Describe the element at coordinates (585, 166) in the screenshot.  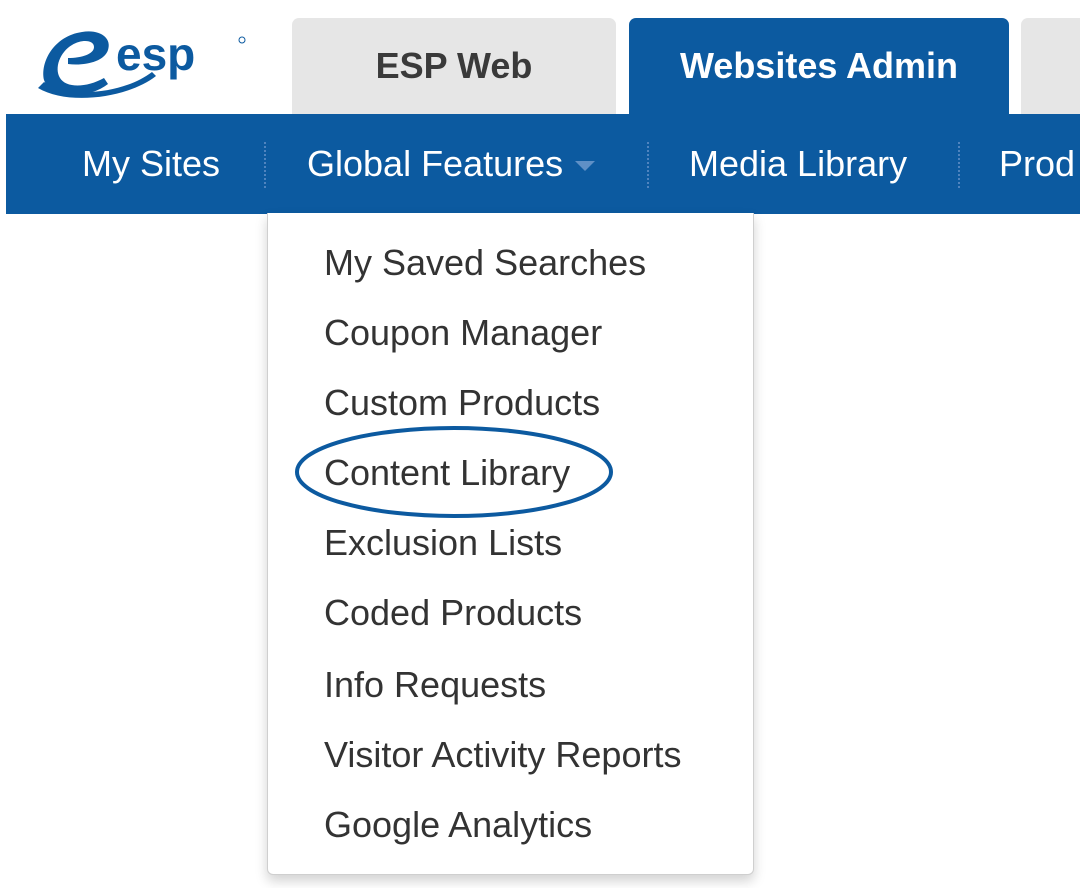
I see `caret-down-icon` at that location.